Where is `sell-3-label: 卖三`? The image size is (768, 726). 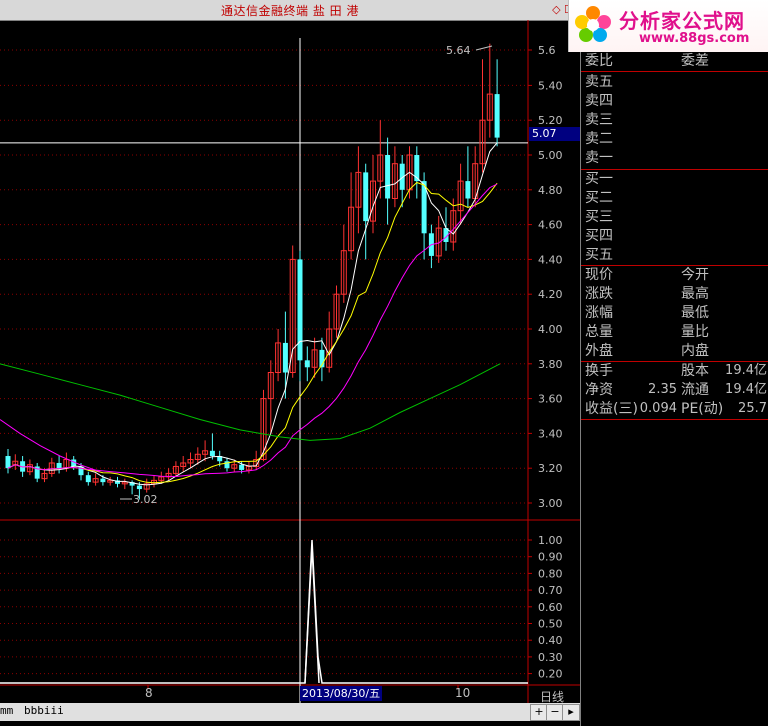
sell-3-label: 卖三 is located at coordinates (599, 120).